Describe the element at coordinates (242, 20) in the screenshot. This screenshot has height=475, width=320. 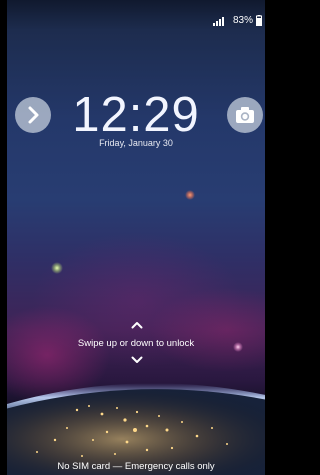
I see `battery-percentage: 83%` at that location.